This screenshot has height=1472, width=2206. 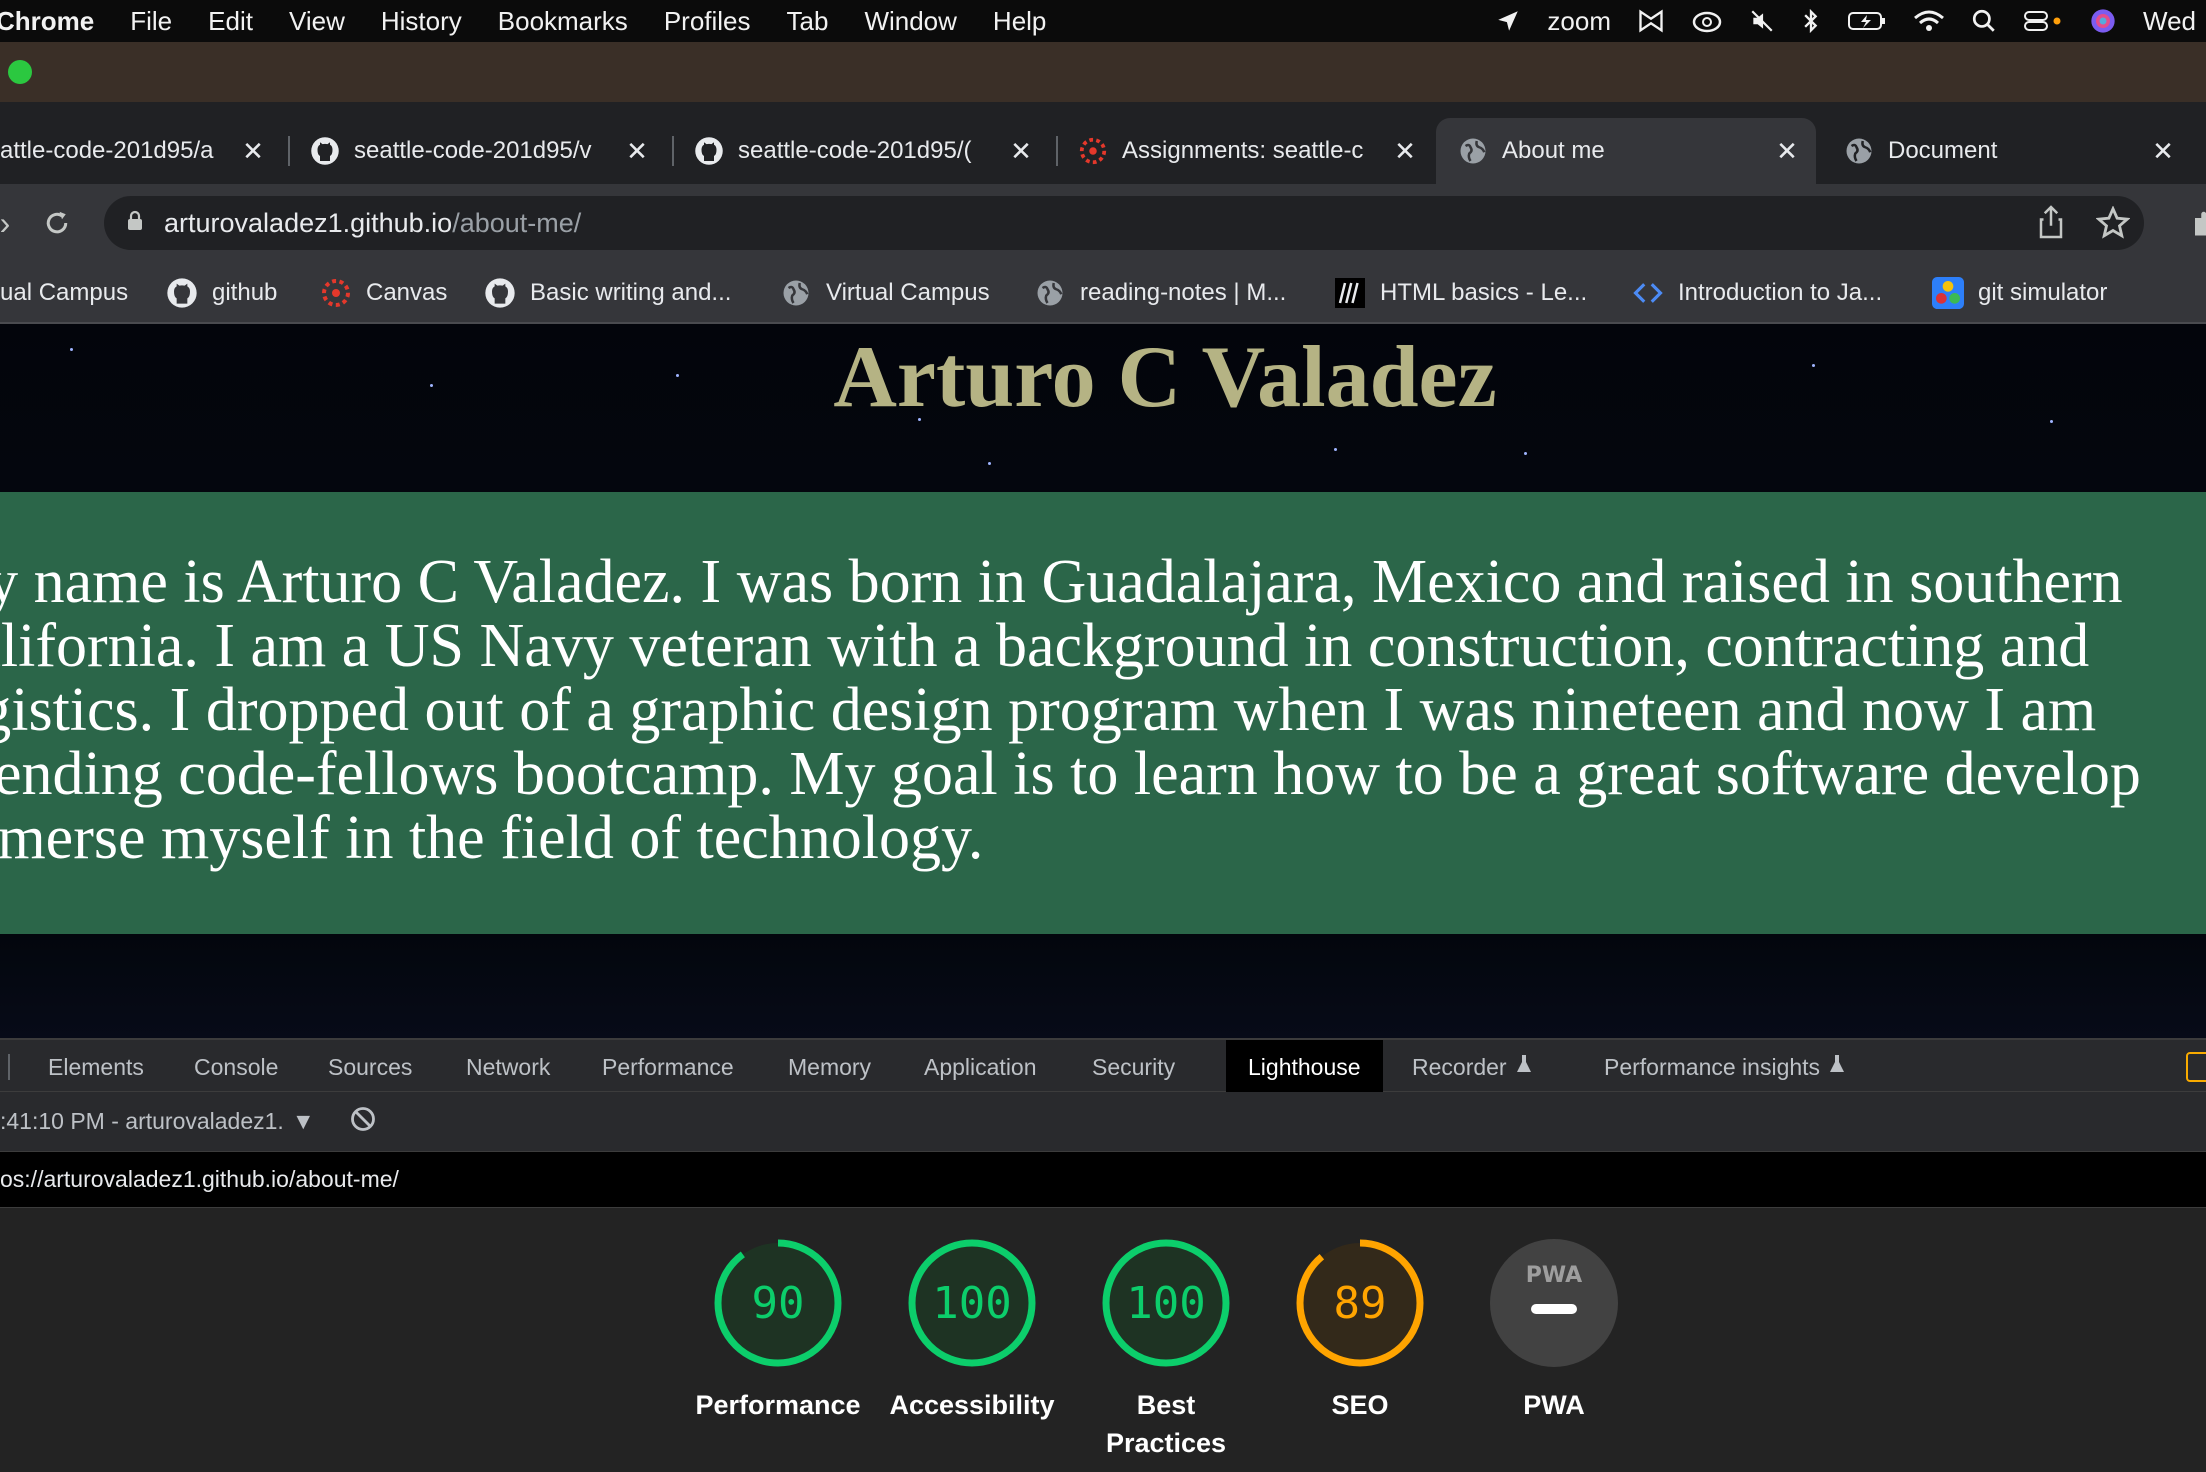 I want to click on menu-profiles: Profiles, so click(x=707, y=21).